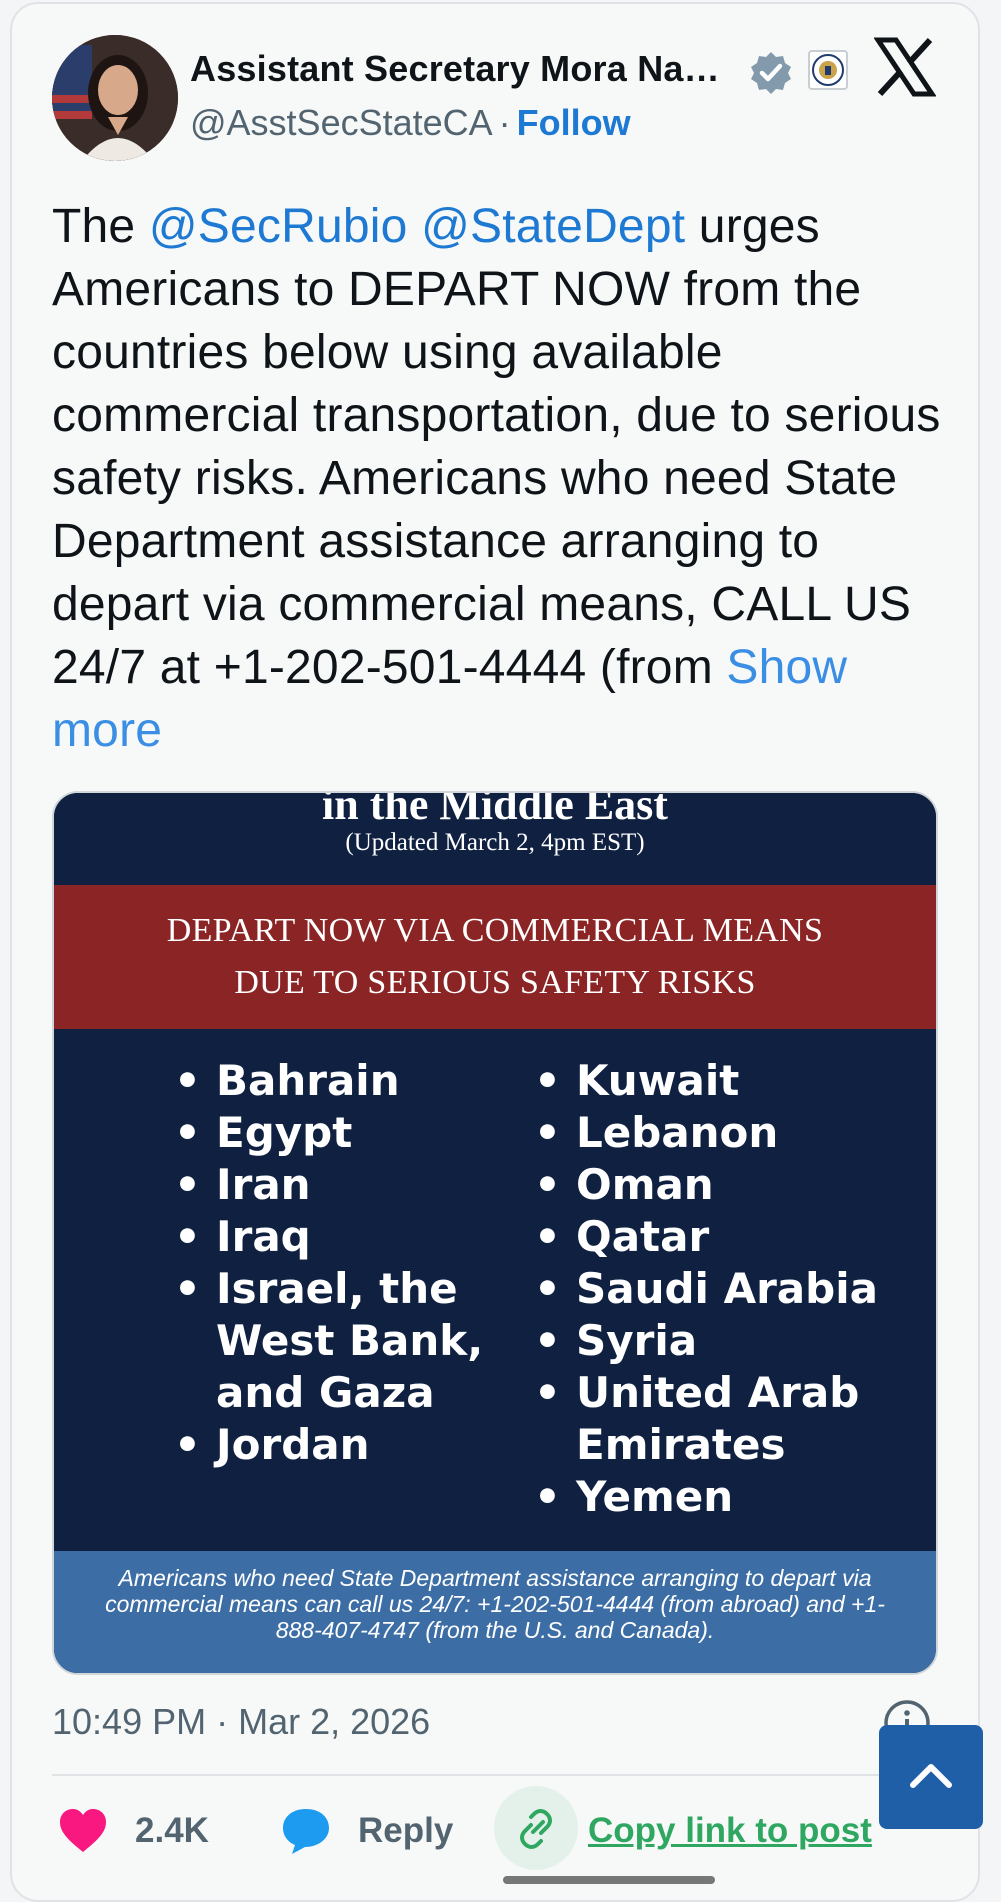  Describe the element at coordinates (339, 1341) in the screenshot. I see `country-item: Israel, the West Bank, and Gaza` at that location.